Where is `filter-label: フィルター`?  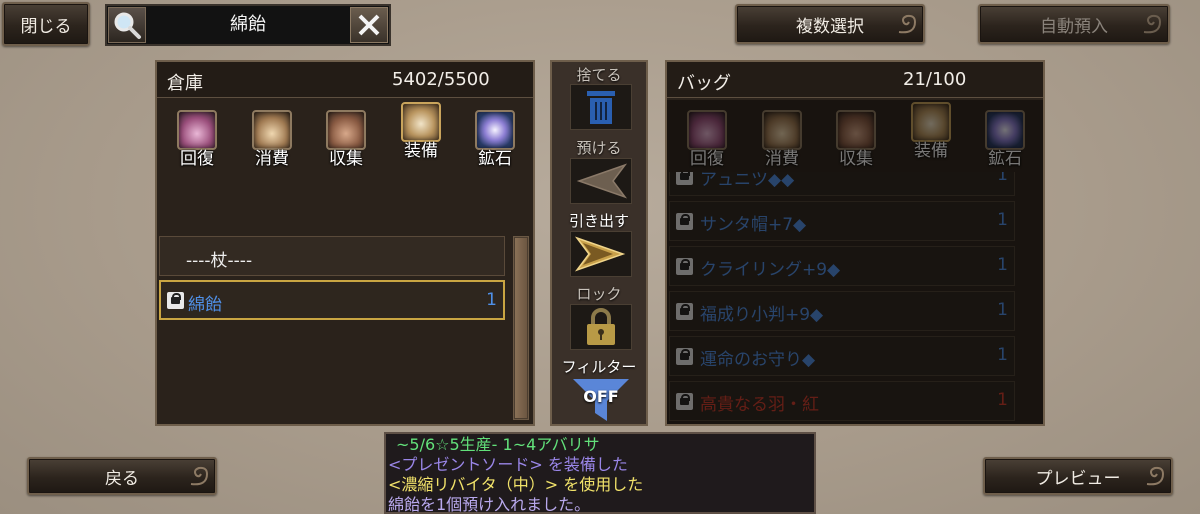 filter-label: フィルター is located at coordinates (599, 367).